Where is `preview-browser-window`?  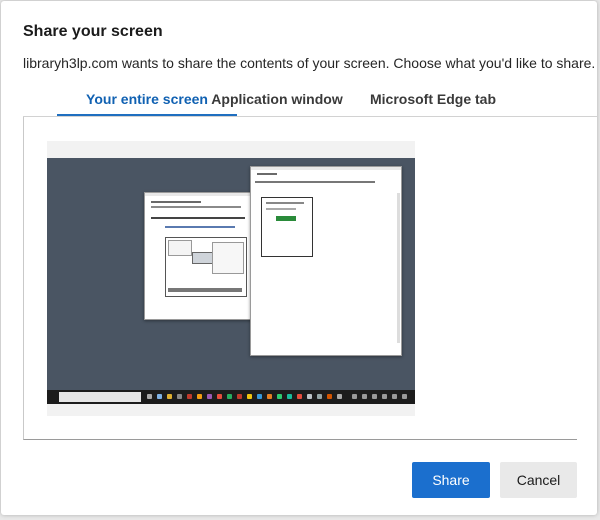 preview-browser-window is located at coordinates (199, 256).